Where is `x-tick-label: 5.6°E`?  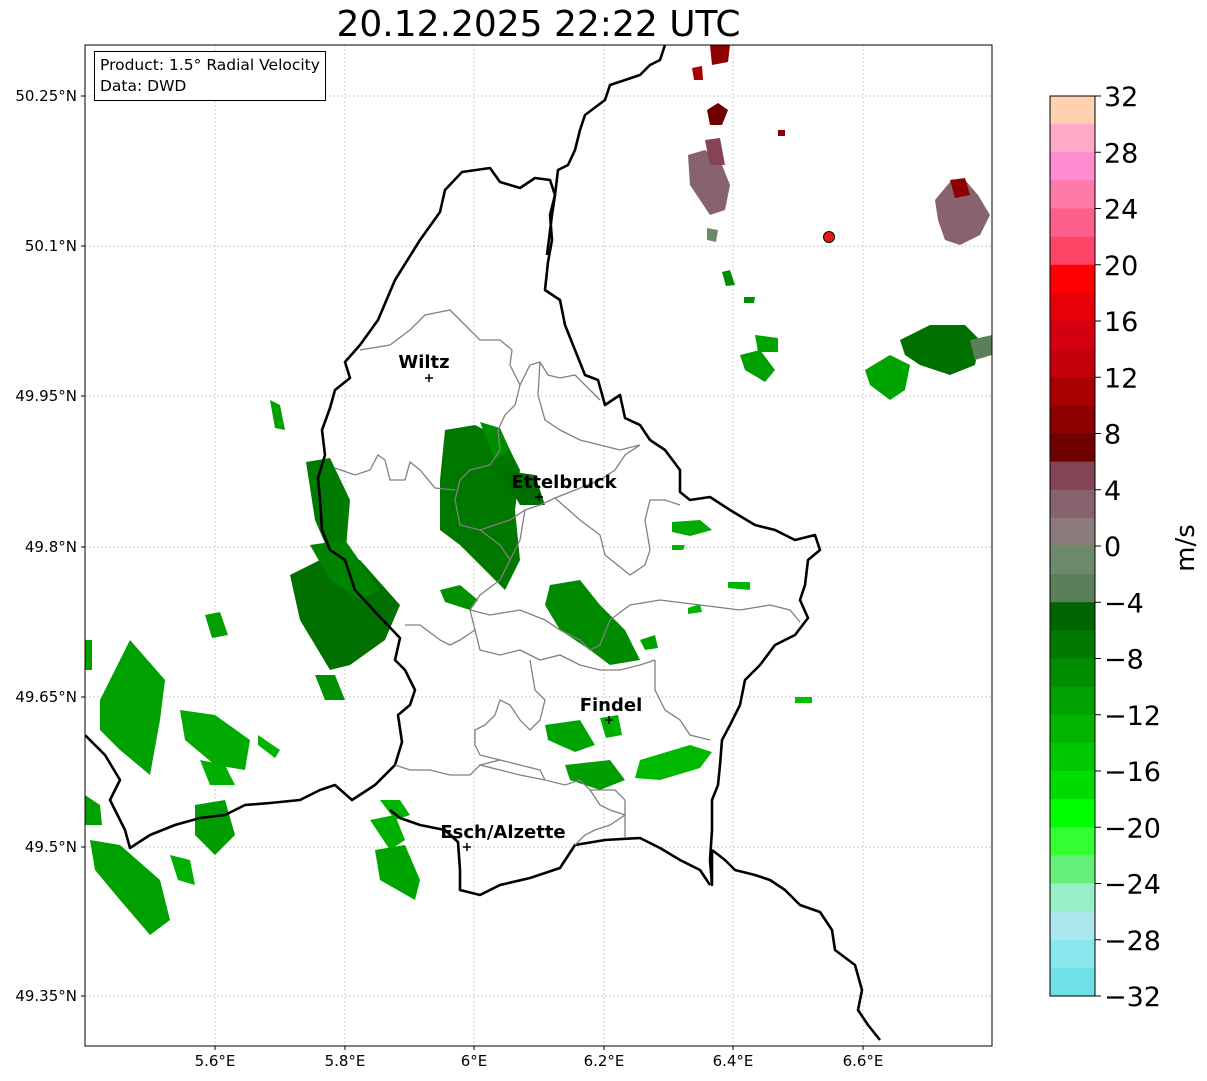
x-tick-label: 5.6°E is located at coordinates (215, 1061).